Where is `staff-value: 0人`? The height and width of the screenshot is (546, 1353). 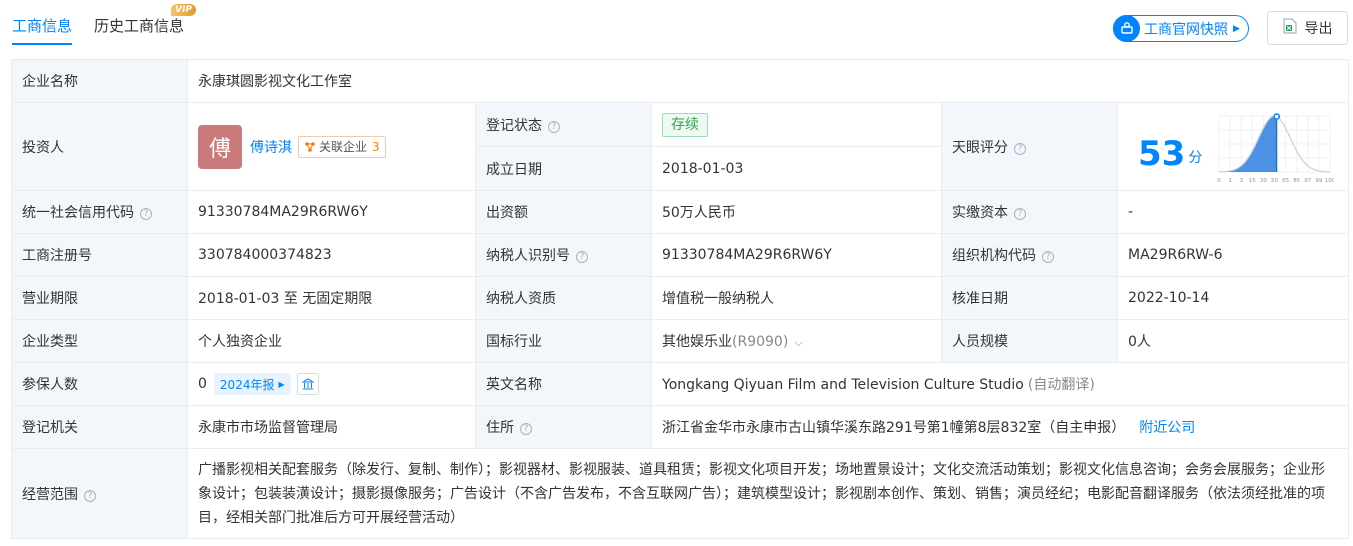
staff-value: 0人 is located at coordinates (1233, 341).